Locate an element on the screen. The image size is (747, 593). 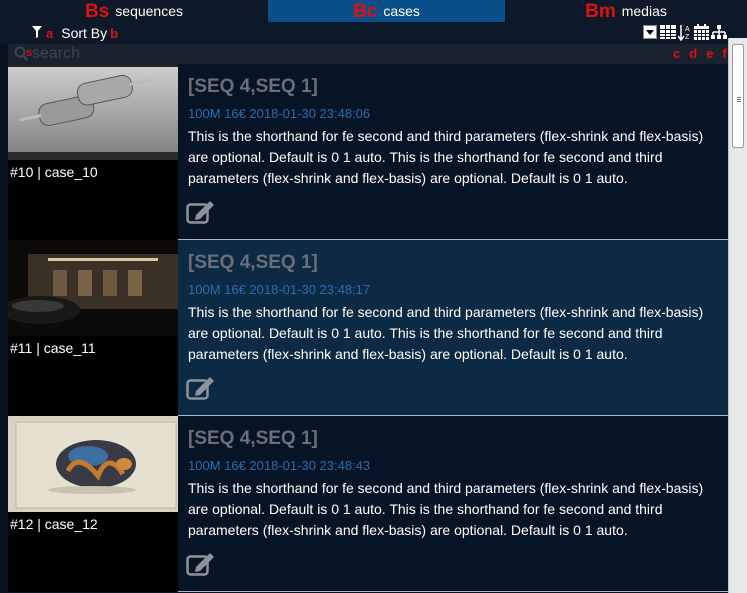
tab-medias: Bm medias is located at coordinates (626, 11).